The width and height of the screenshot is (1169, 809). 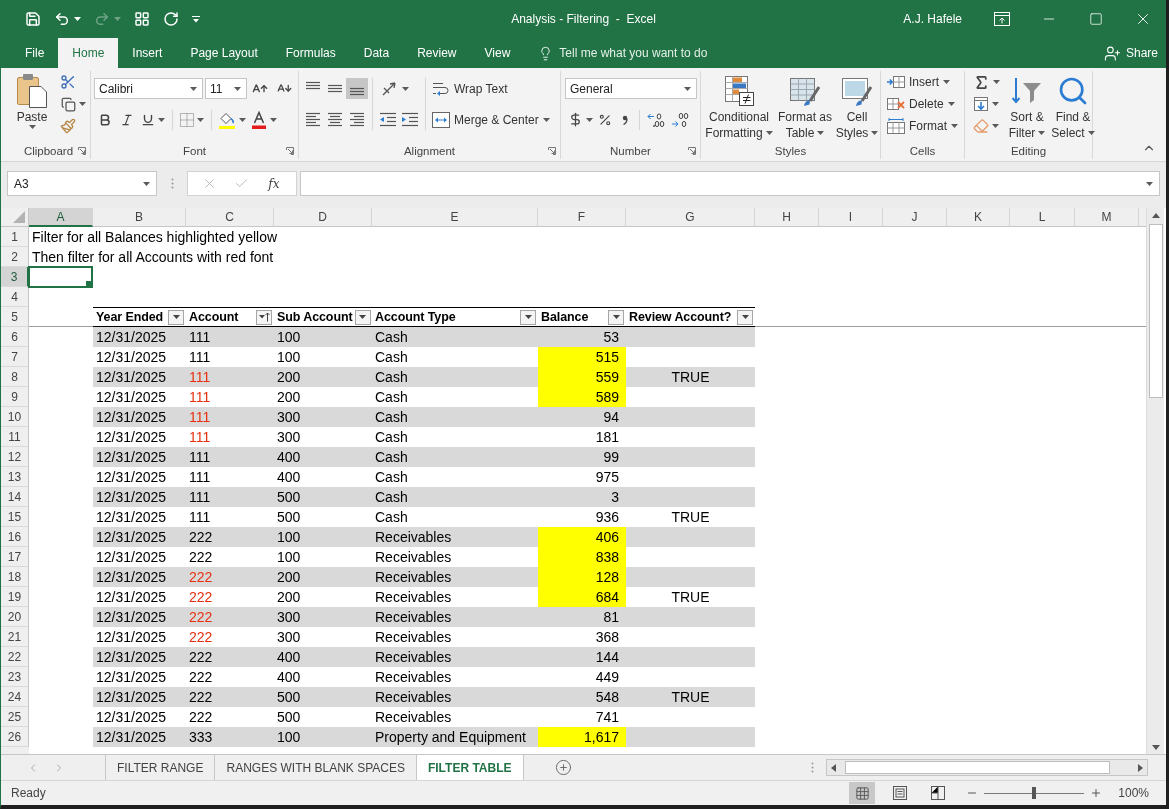 I want to click on format-as-table-button: Format as Table, so click(x=805, y=106).